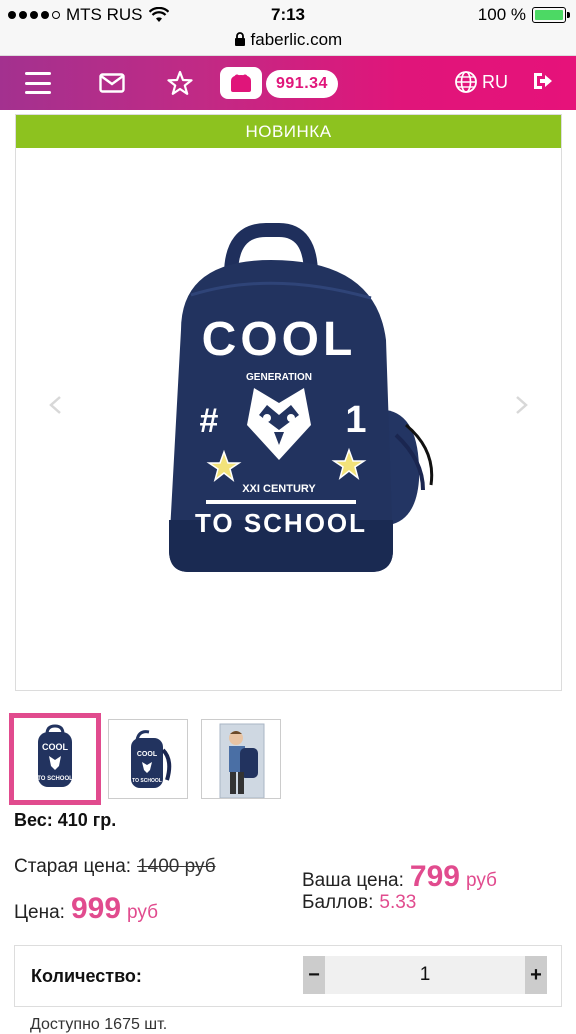  Describe the element at coordinates (551, 15) in the screenshot. I see `battery-icon` at that location.